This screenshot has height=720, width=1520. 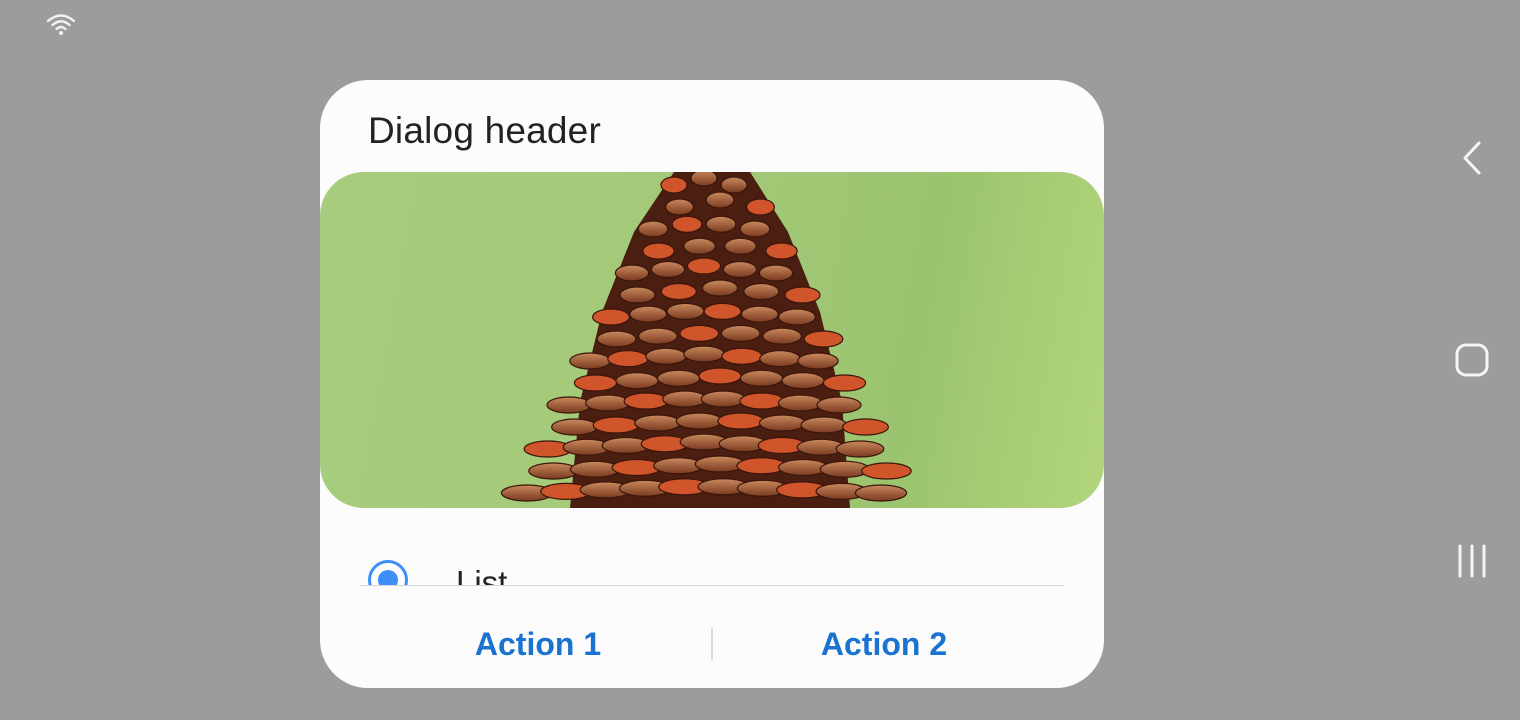 What do you see at coordinates (884, 644) in the screenshot?
I see `action-2-button: Action 2` at bounding box center [884, 644].